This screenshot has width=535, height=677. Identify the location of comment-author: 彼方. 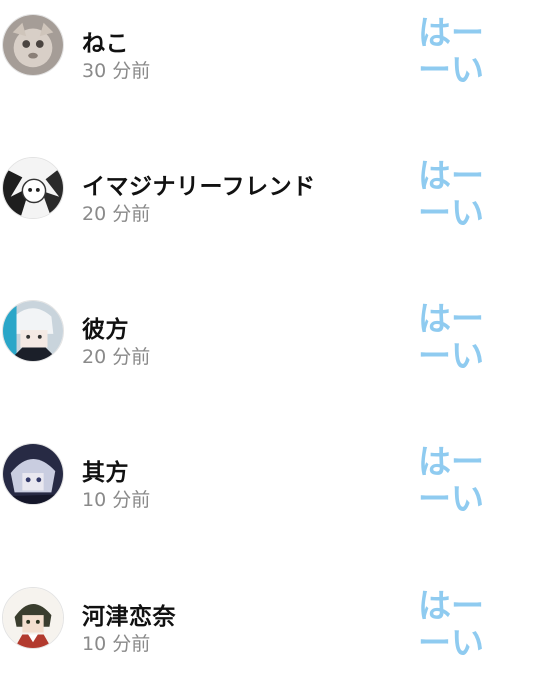
(105, 327).